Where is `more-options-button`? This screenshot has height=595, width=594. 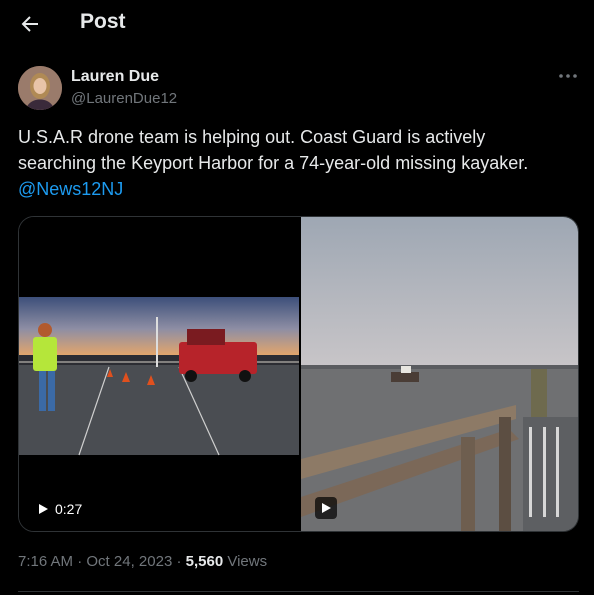
more-options-button is located at coordinates (568, 76).